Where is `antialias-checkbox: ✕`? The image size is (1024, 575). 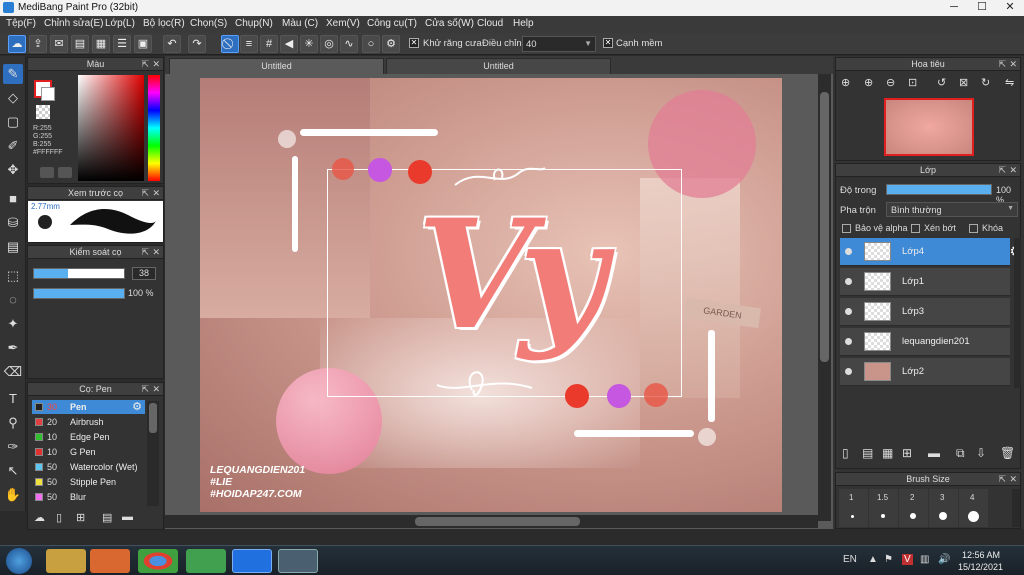
antialias-checkbox: ✕ is located at coordinates (414, 43).